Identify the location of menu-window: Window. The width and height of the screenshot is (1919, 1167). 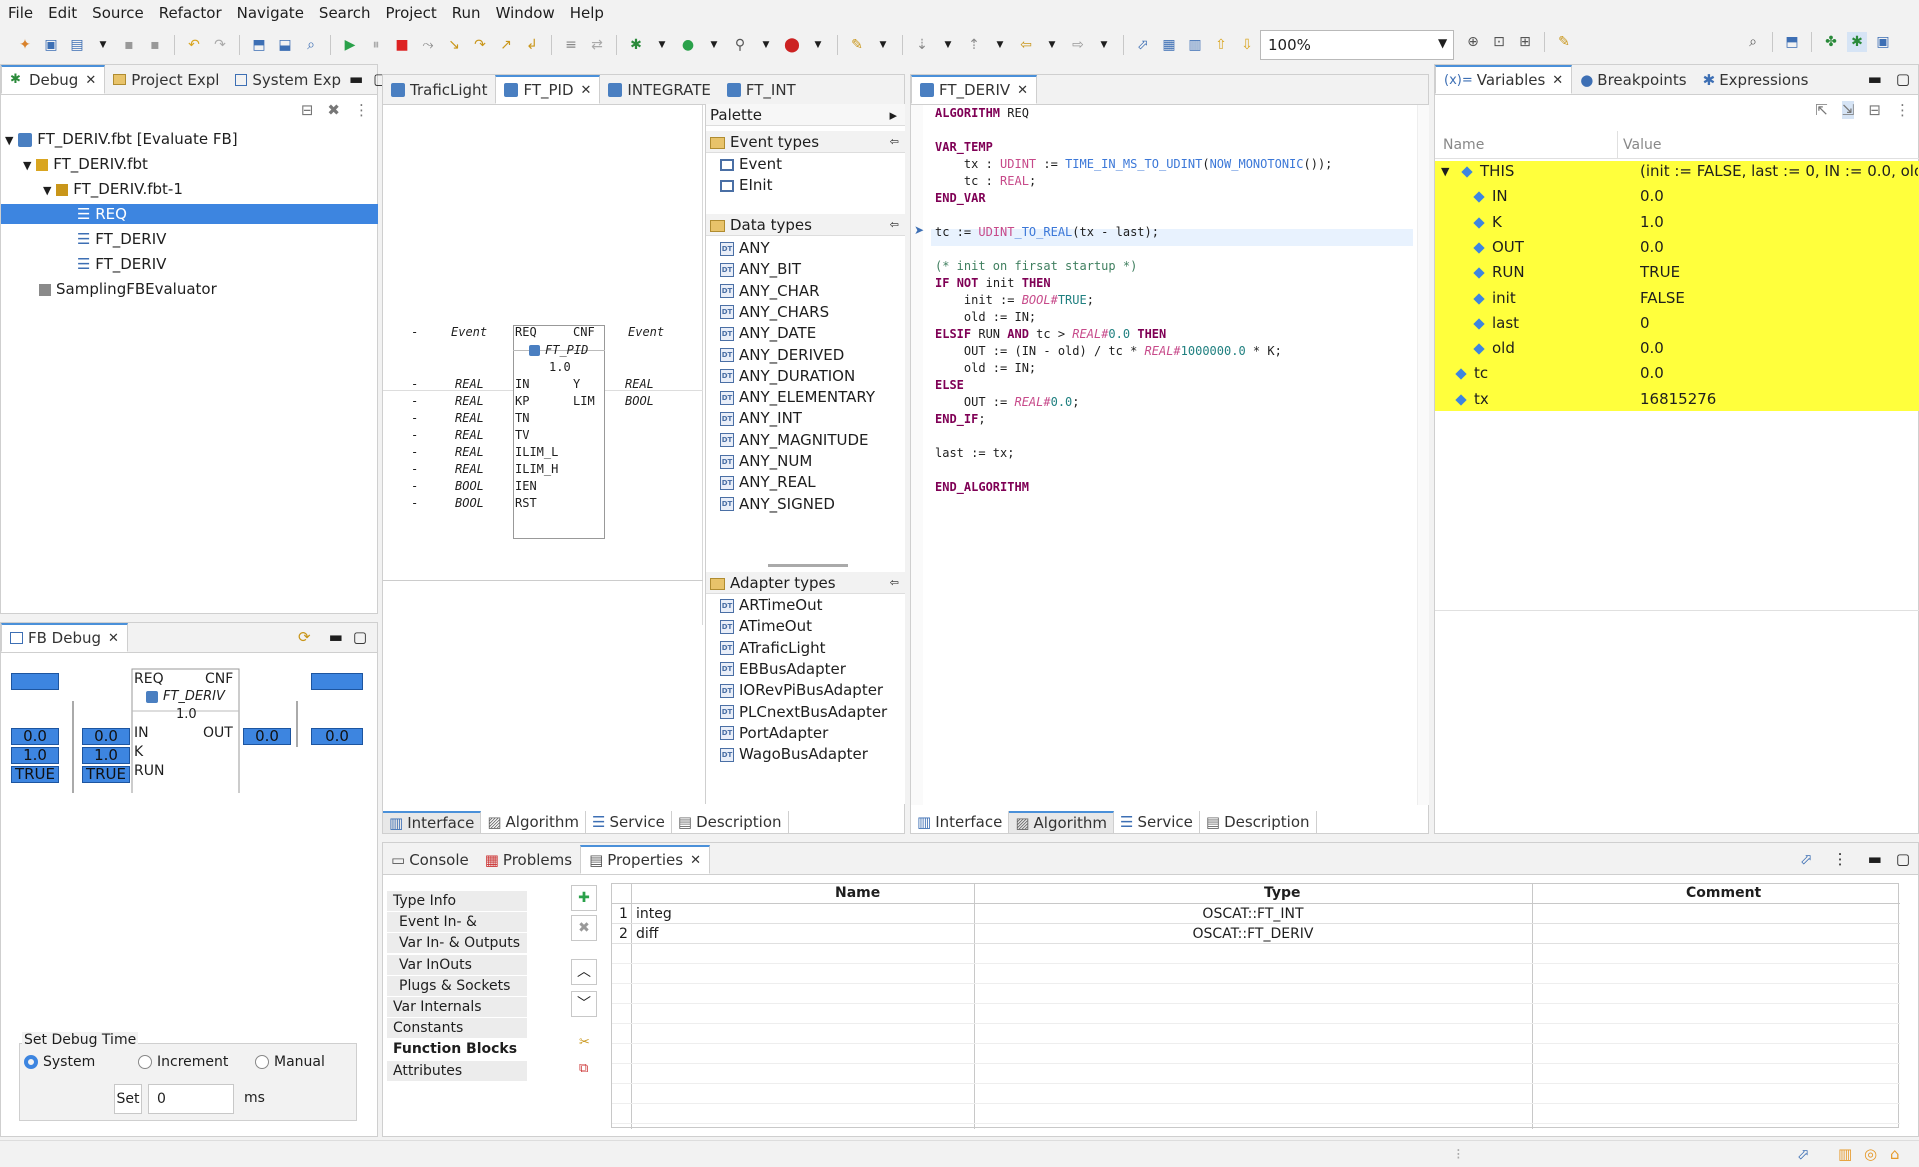
(525, 13).